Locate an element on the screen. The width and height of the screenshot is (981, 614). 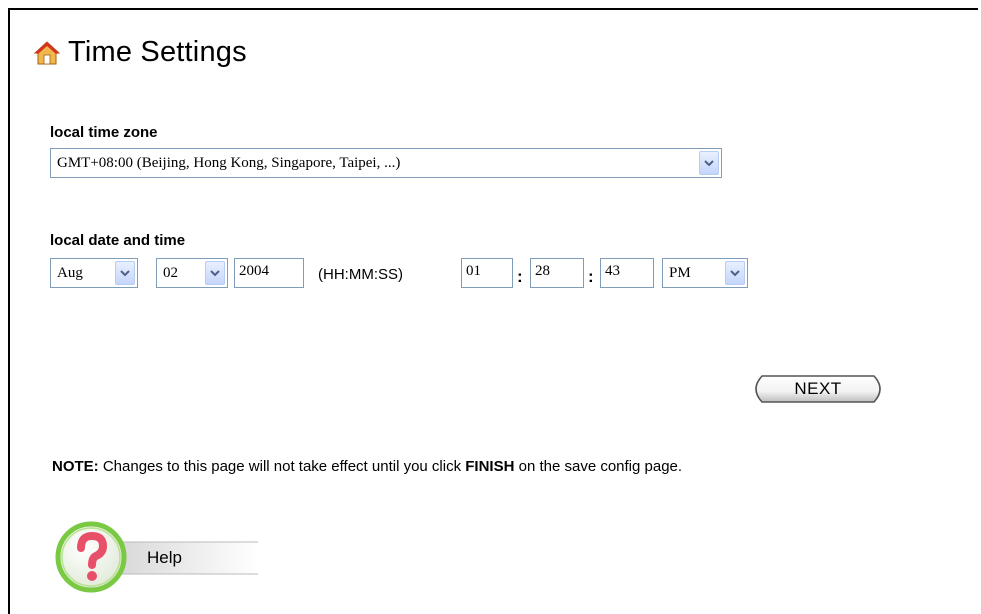
page-title: Time Settings is located at coordinates (157, 52).